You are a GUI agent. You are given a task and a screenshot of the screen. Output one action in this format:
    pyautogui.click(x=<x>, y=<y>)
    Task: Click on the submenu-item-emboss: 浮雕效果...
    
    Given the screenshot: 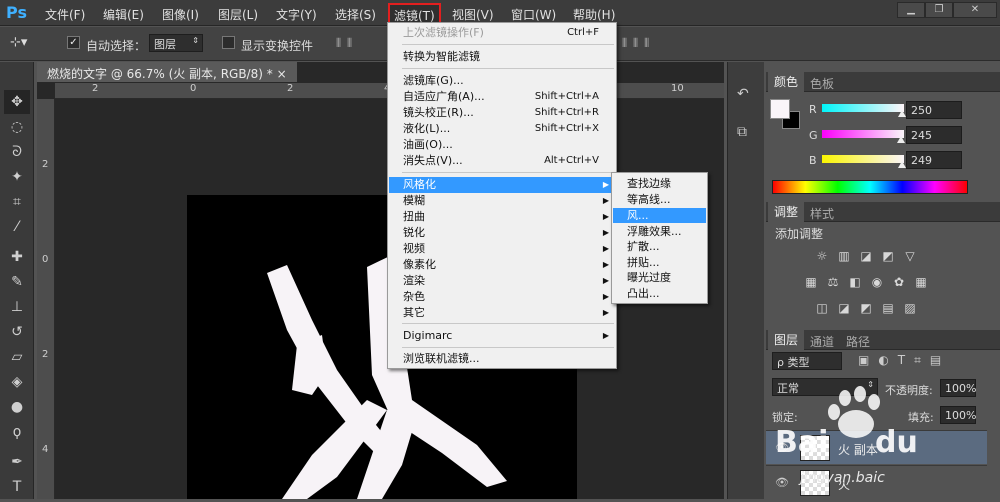 What is the action you would take?
    pyautogui.click(x=659, y=231)
    